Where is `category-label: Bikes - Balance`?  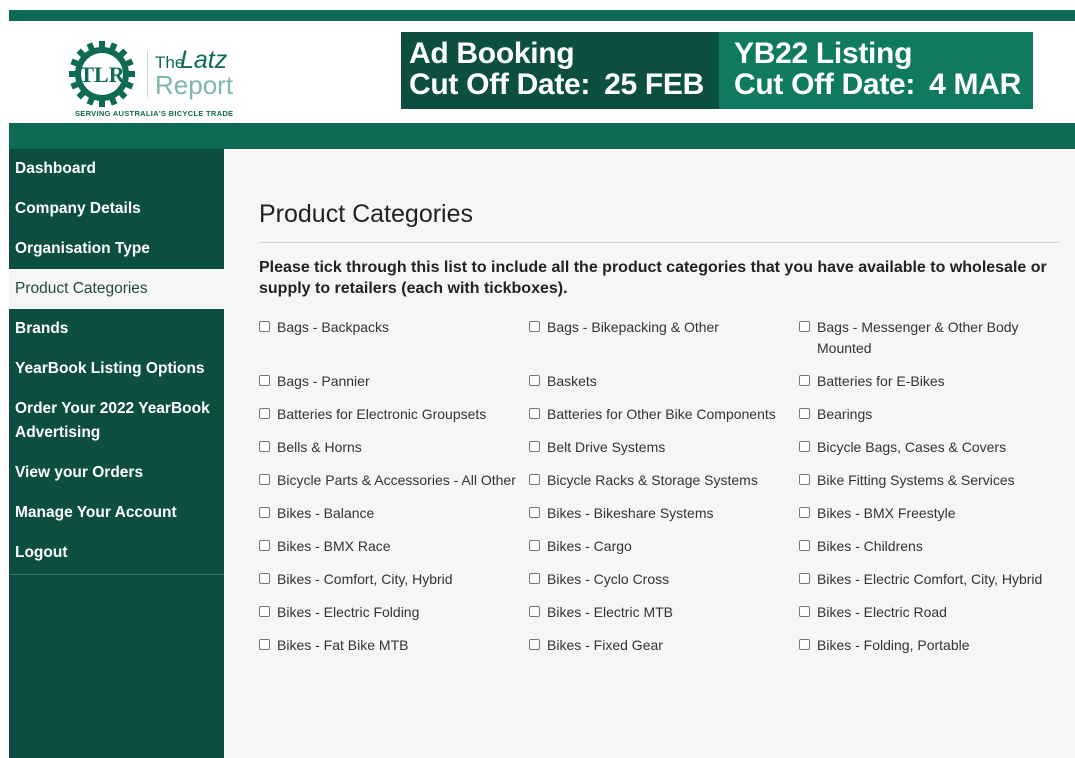 category-label: Bikes - Balance is located at coordinates (326, 513).